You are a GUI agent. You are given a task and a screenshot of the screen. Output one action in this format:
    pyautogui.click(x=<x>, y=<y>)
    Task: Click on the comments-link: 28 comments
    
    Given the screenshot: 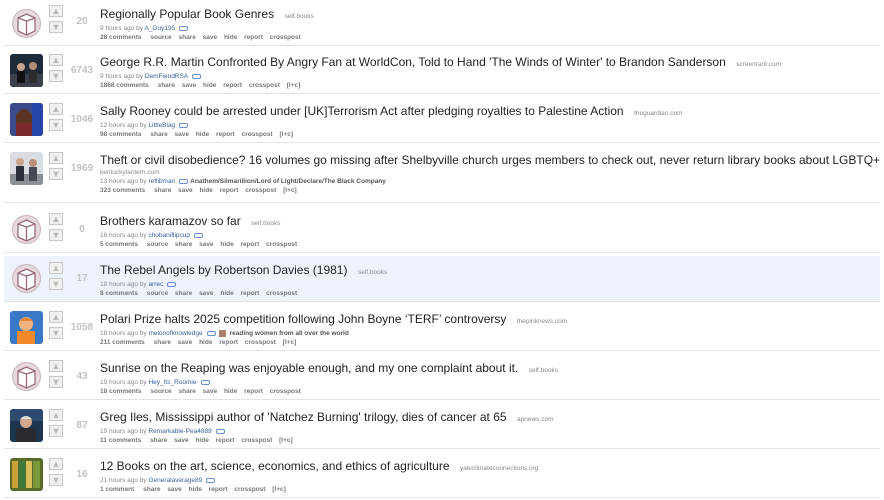 What is the action you would take?
    pyautogui.click(x=121, y=37)
    